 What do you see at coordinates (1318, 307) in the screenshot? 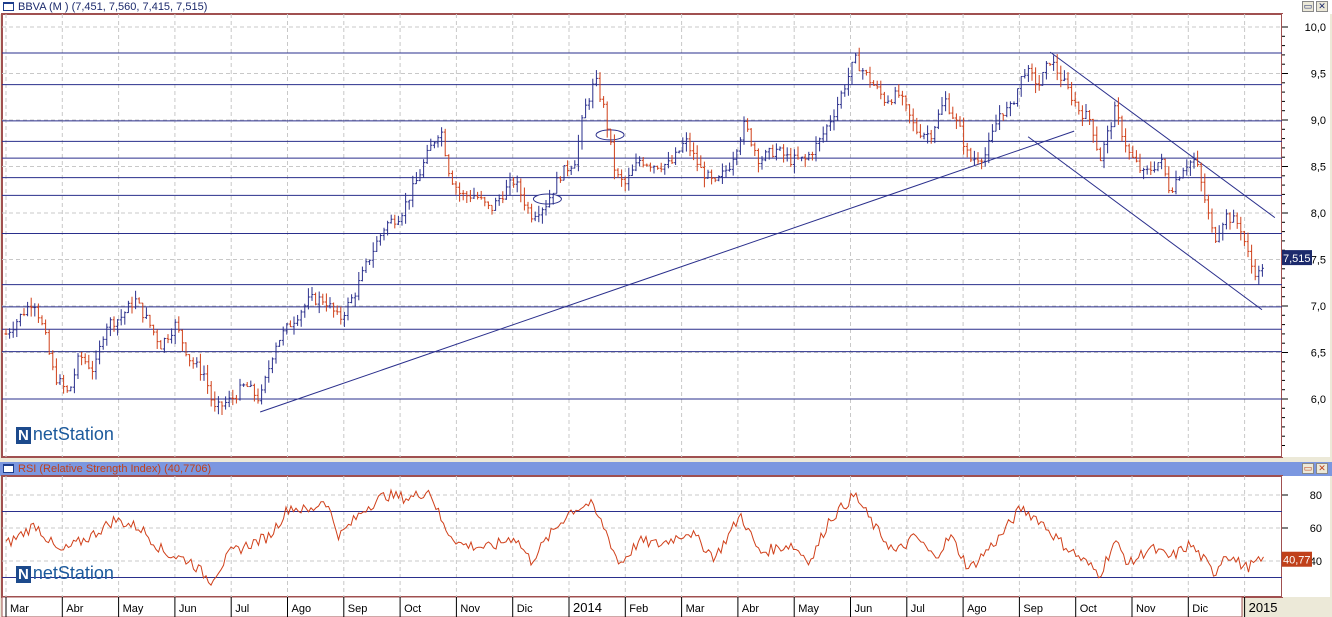
I see `y-tick-label: 7,0` at bounding box center [1318, 307].